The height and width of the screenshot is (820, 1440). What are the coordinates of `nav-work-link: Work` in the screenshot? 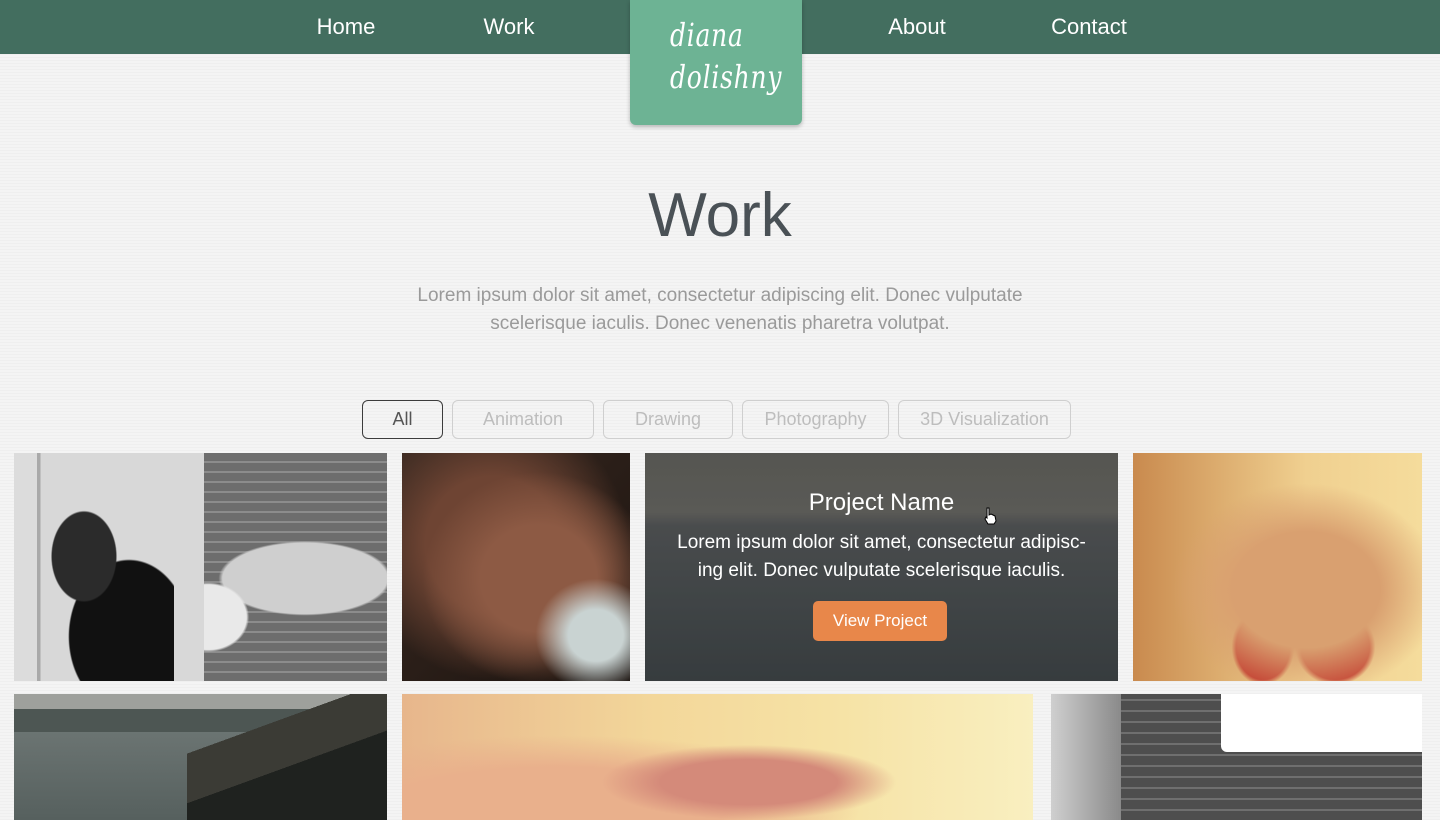 It's located at (509, 27).